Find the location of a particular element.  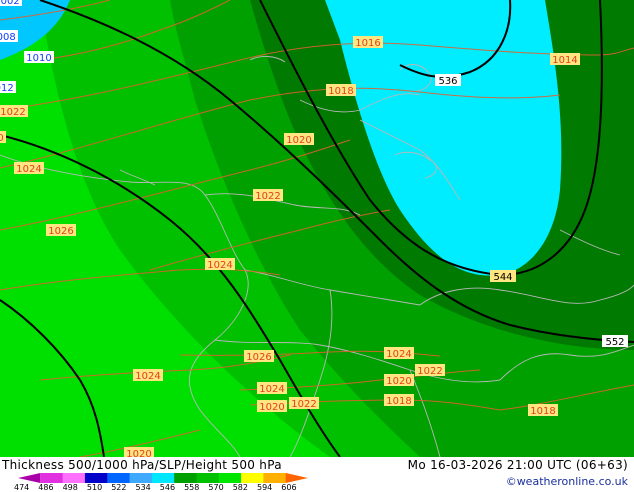

scale-tick-label: 558 is located at coordinates (192, 487).